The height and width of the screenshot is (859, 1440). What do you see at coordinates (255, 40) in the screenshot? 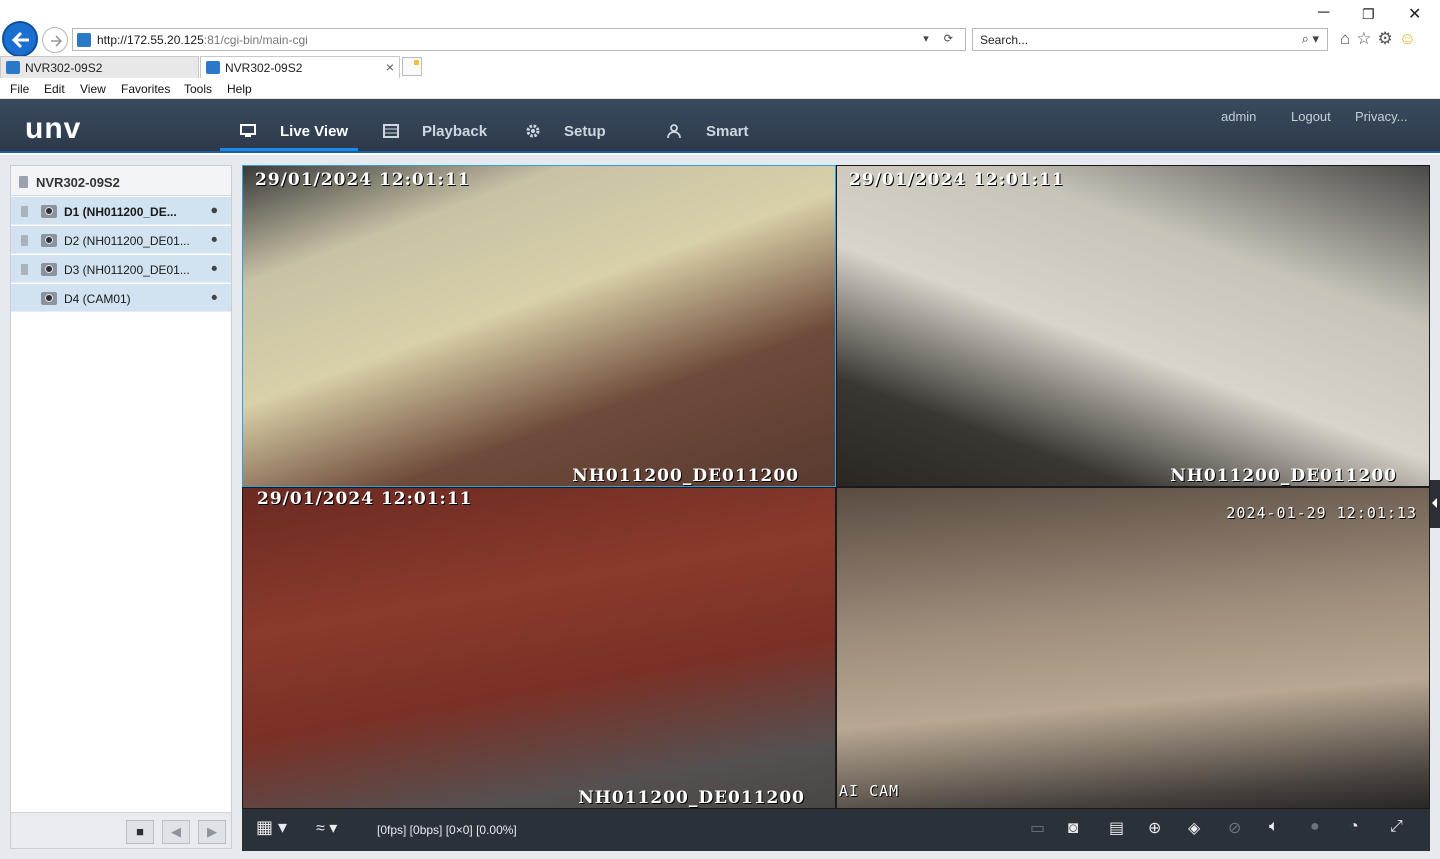
I see `address-path: :81/cgi-bin/main-cgi` at bounding box center [255, 40].